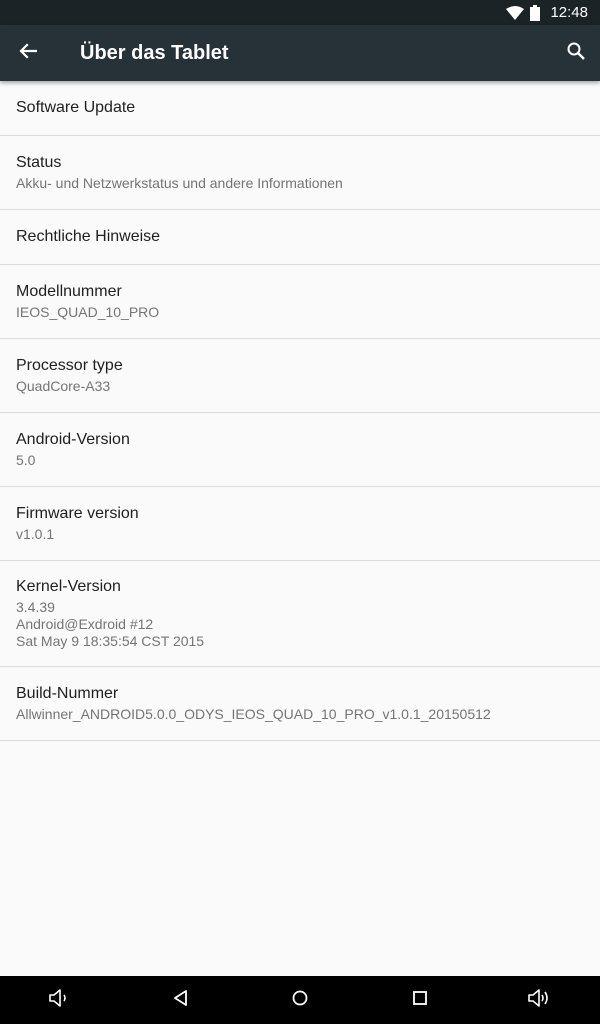 The image size is (600, 1024). What do you see at coordinates (569, 12) in the screenshot?
I see `clock: 12:48` at bounding box center [569, 12].